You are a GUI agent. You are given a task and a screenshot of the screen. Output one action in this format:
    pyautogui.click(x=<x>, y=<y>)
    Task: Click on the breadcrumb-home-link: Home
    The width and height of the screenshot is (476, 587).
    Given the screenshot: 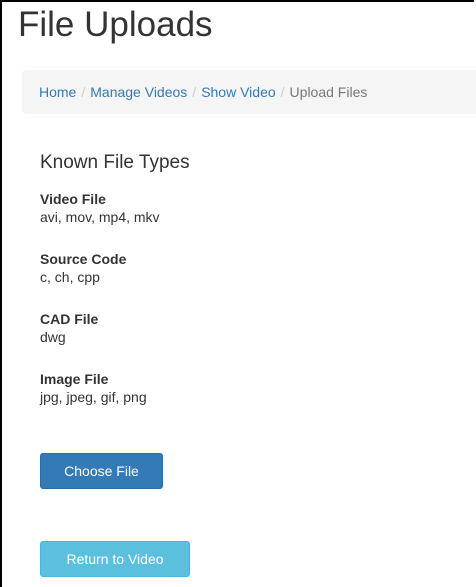 What is the action you would take?
    pyautogui.click(x=57, y=92)
    